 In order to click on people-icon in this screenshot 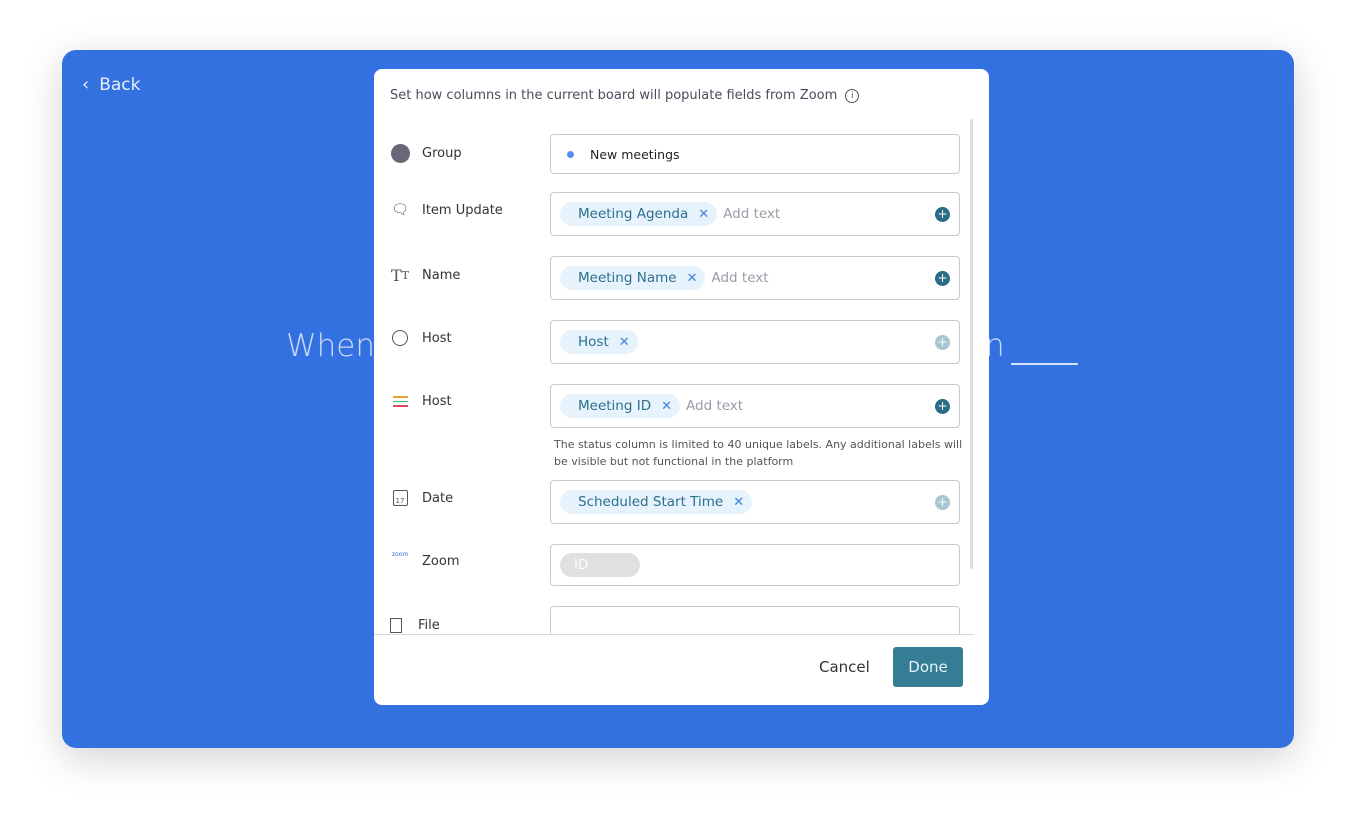, I will do `click(400, 338)`.